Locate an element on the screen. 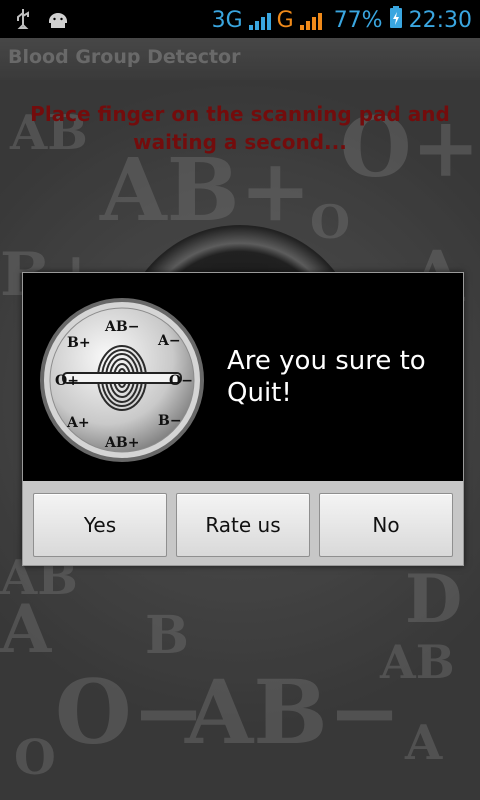 This screenshot has width=480, height=800. dialog-button-bar: Yes Rate us No is located at coordinates (243, 523).